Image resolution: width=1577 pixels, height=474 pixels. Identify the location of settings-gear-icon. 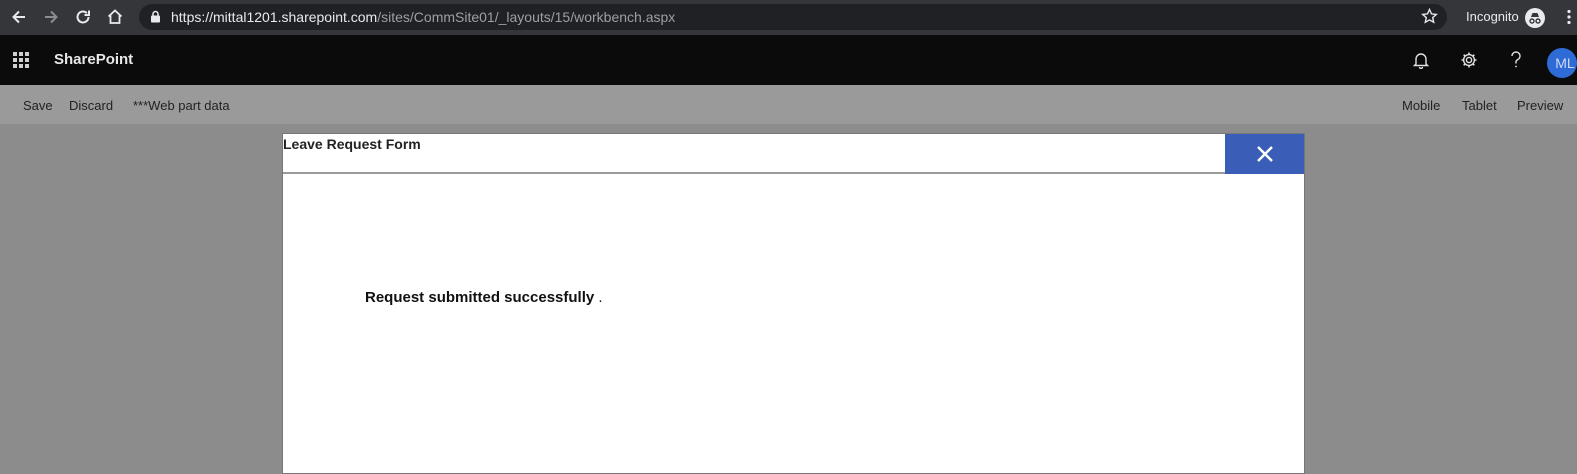
(1469, 60).